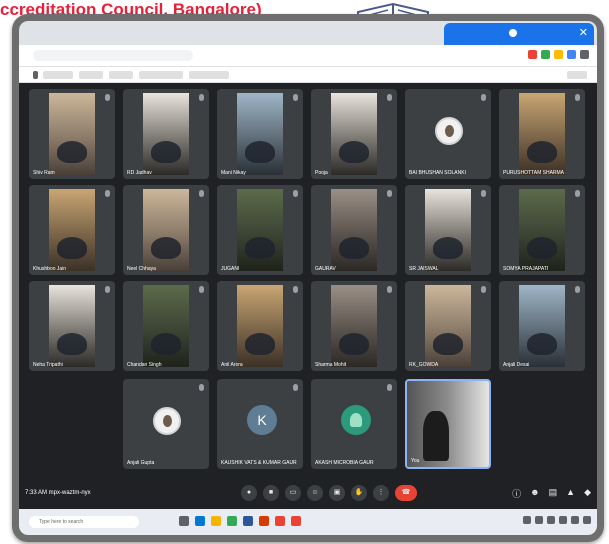 This screenshot has height=544, width=609. What do you see at coordinates (240, 521) in the screenshot?
I see `taskbar-apps` at bounding box center [240, 521].